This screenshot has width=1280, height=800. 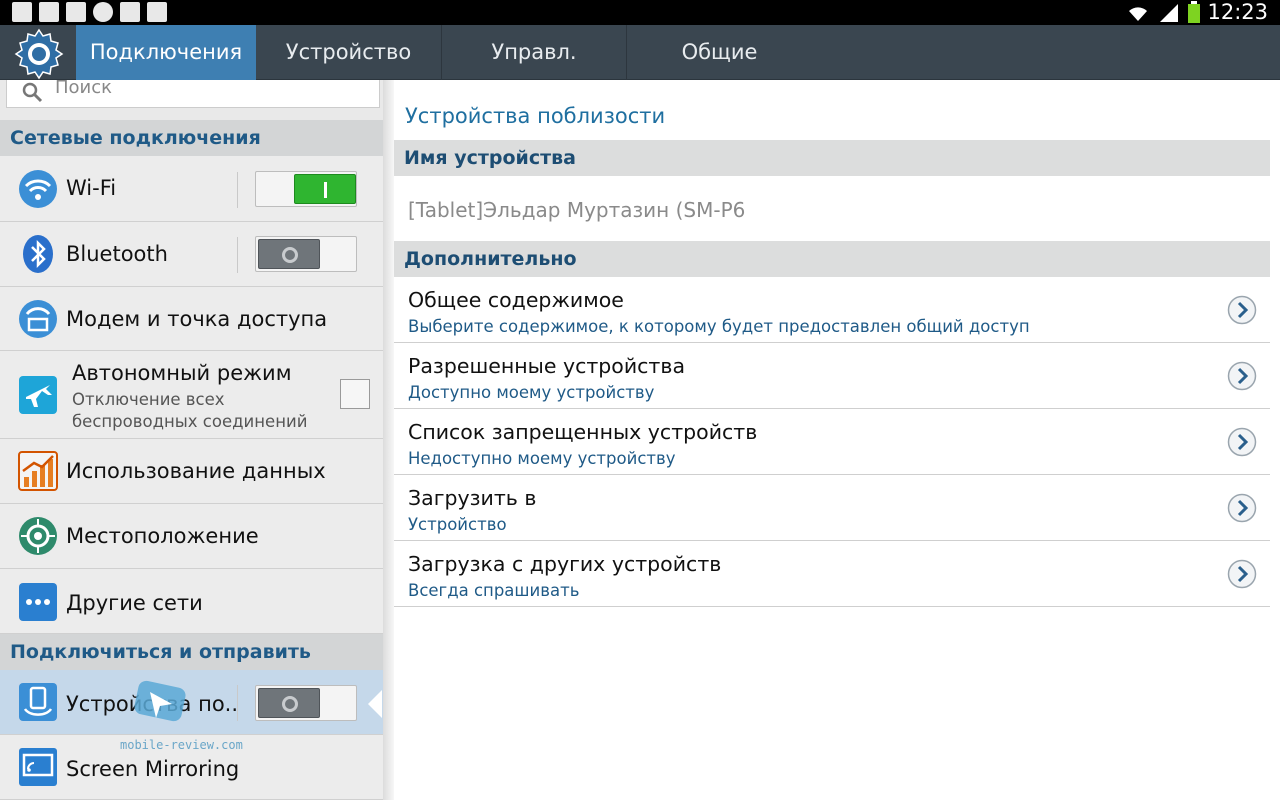 I want to click on airplane-icon, so click(x=38, y=395).